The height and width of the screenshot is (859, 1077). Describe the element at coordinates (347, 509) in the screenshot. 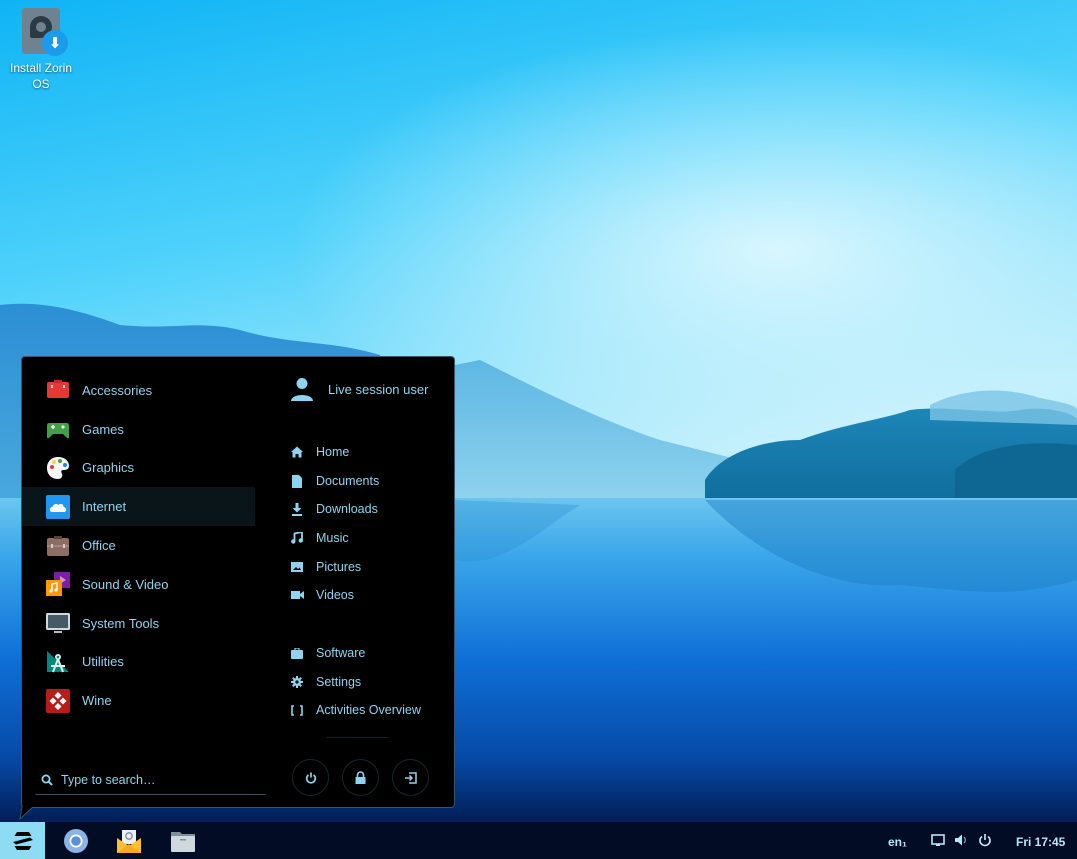

I see `place-label: Downloads` at that location.